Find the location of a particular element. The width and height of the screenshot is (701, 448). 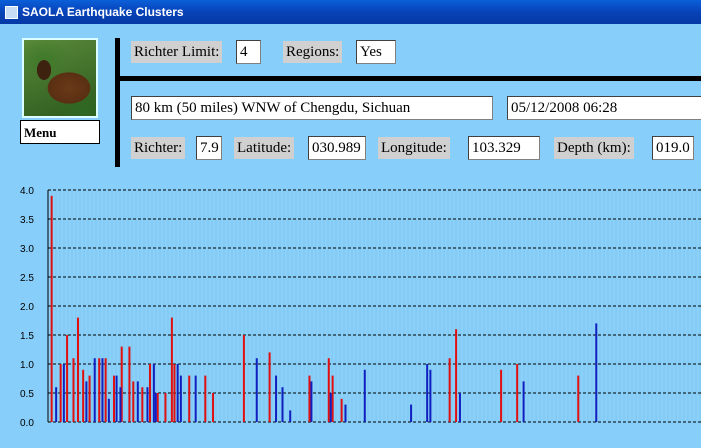

y-tick-label: 3.0 is located at coordinates (27, 249).